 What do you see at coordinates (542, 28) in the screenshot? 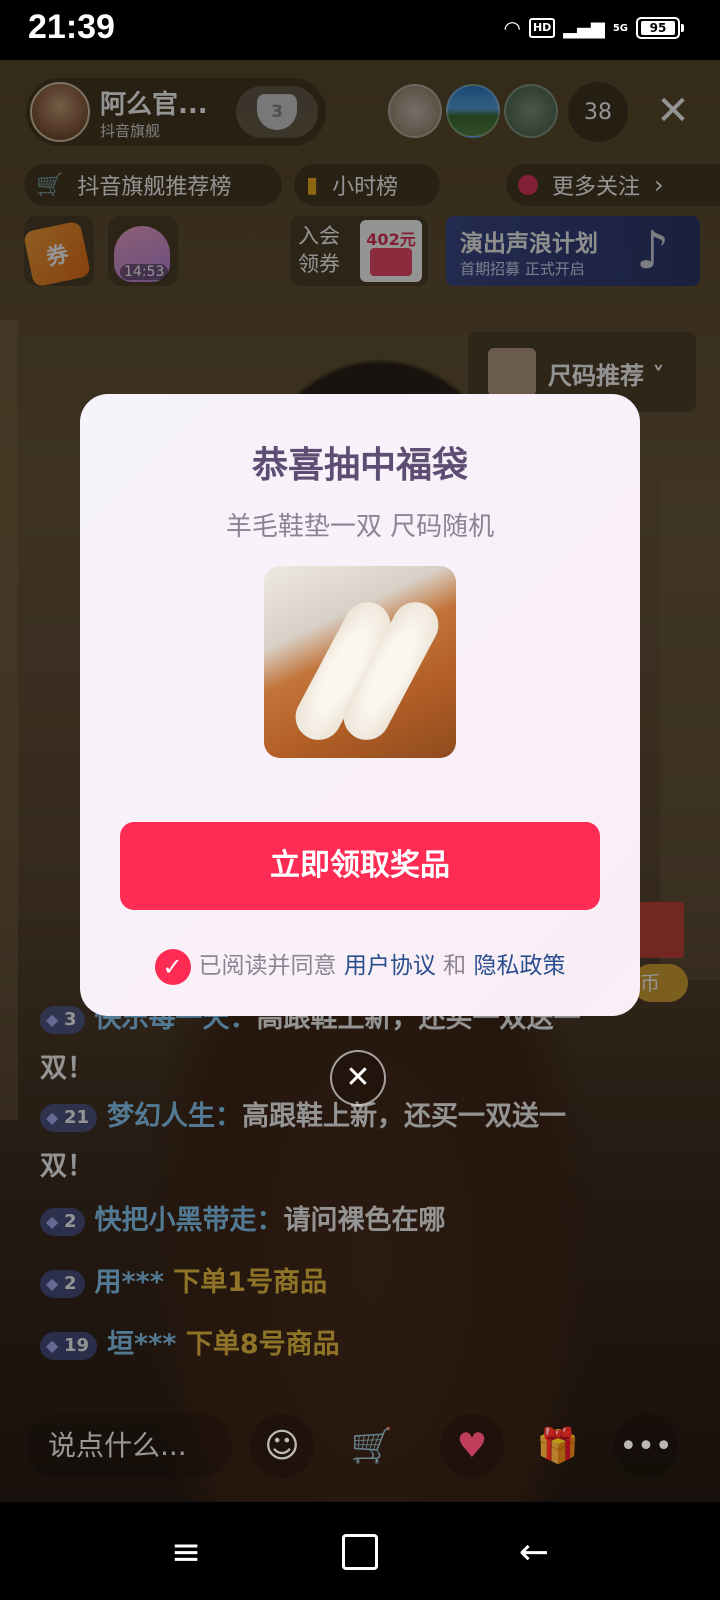
I see `hd-icon: HD` at bounding box center [542, 28].